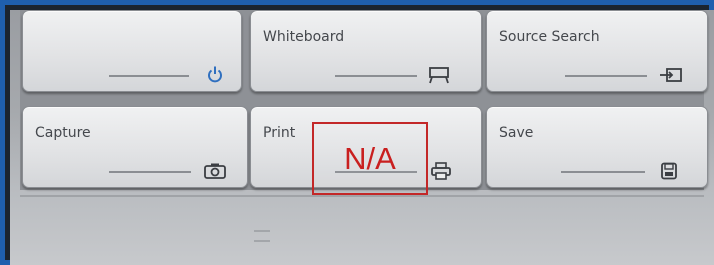 Image resolution: width=714 pixels, height=265 pixels. Describe the element at coordinates (366, 51) in the screenshot. I see `whiteboard-button: Whiteboard` at that location.